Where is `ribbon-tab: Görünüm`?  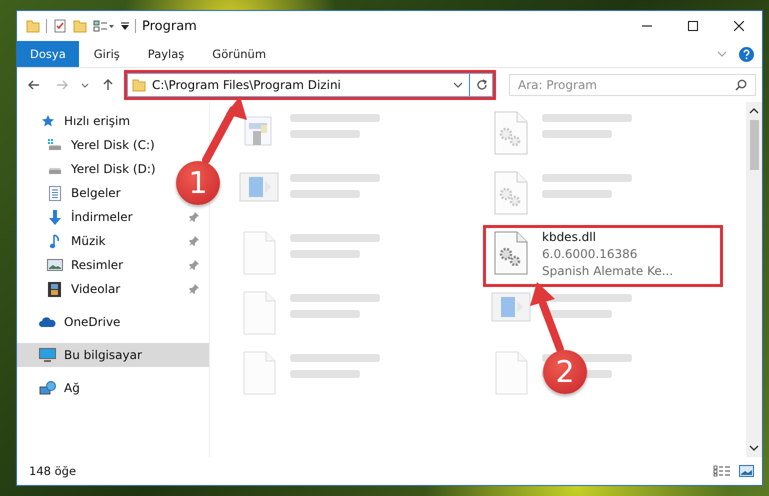
ribbon-tab: Görünüm is located at coordinates (239, 54).